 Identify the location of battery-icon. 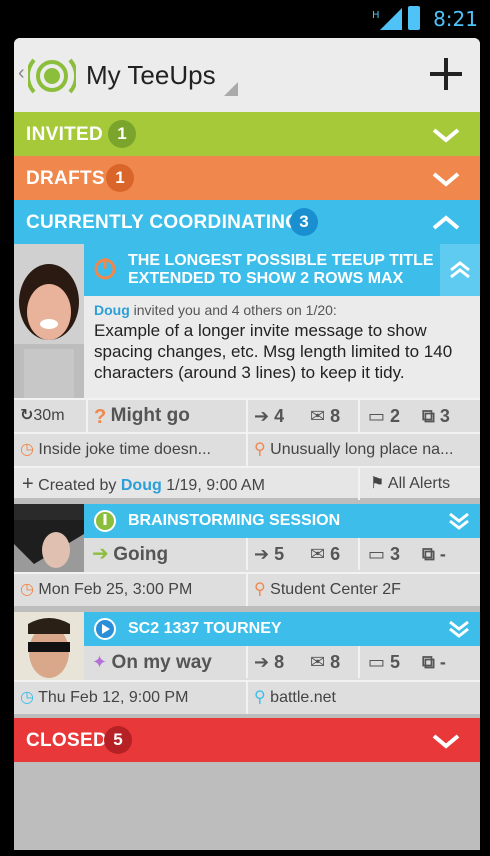
(414, 18).